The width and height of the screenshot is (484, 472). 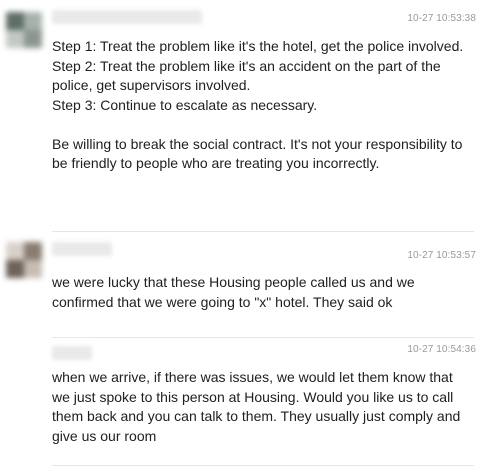 I want to click on message-divider, so click(x=263, y=465).